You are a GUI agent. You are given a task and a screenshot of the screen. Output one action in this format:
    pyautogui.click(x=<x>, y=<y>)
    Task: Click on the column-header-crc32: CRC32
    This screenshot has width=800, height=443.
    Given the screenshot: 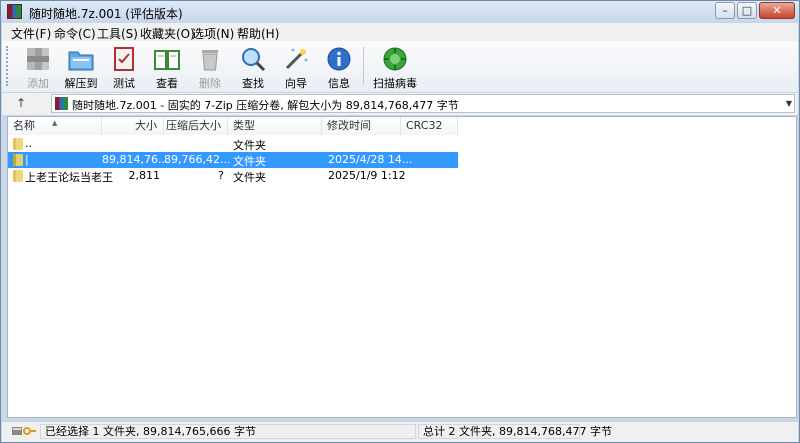 What is the action you would take?
    pyautogui.click(x=429, y=126)
    